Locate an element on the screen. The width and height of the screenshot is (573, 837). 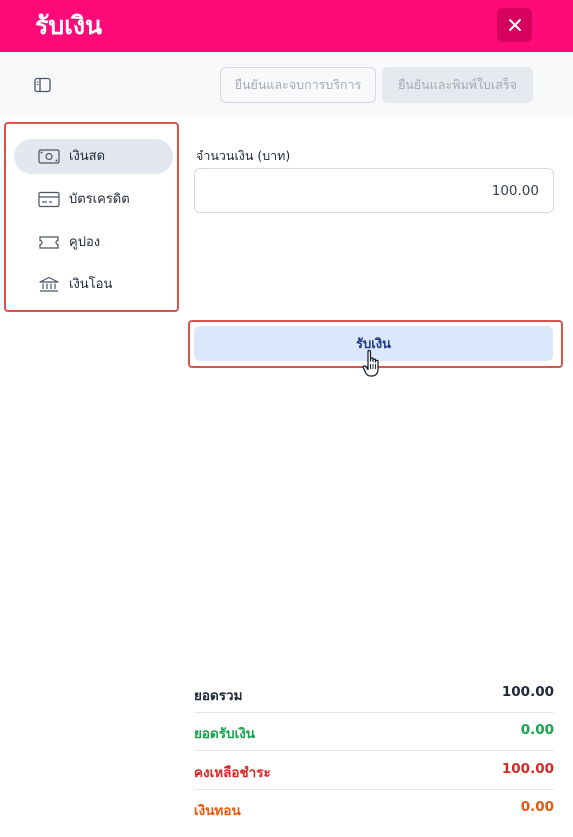
coupon-icon is located at coordinates (49, 242).